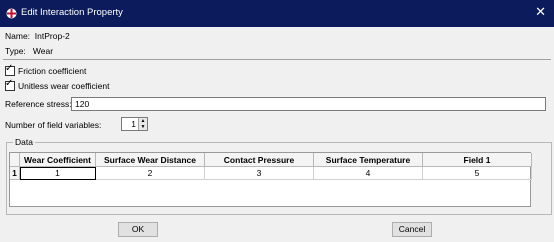  I want to click on name-value: IntProp-2, so click(52, 36).